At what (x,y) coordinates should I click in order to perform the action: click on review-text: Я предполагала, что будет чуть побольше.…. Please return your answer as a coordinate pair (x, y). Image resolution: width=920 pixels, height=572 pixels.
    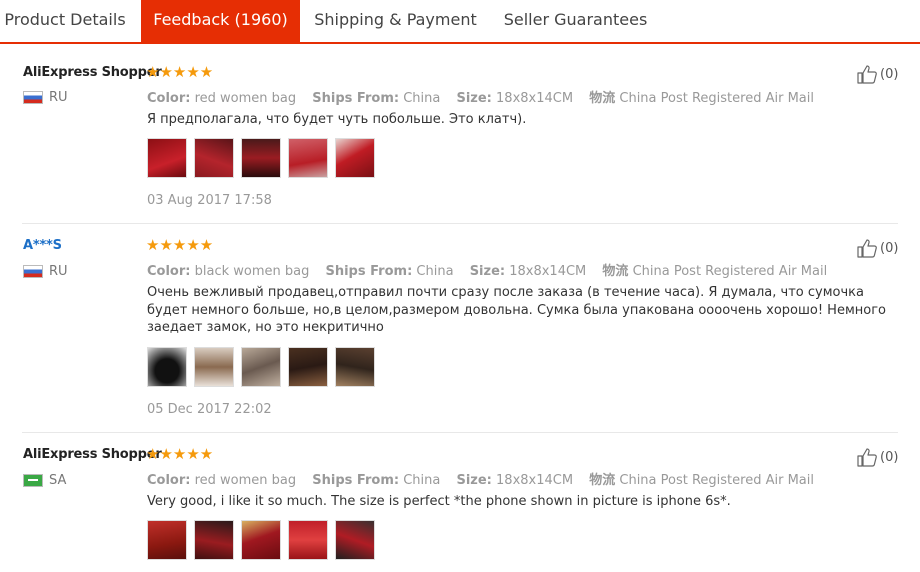
    Looking at the image, I should click on (337, 119).